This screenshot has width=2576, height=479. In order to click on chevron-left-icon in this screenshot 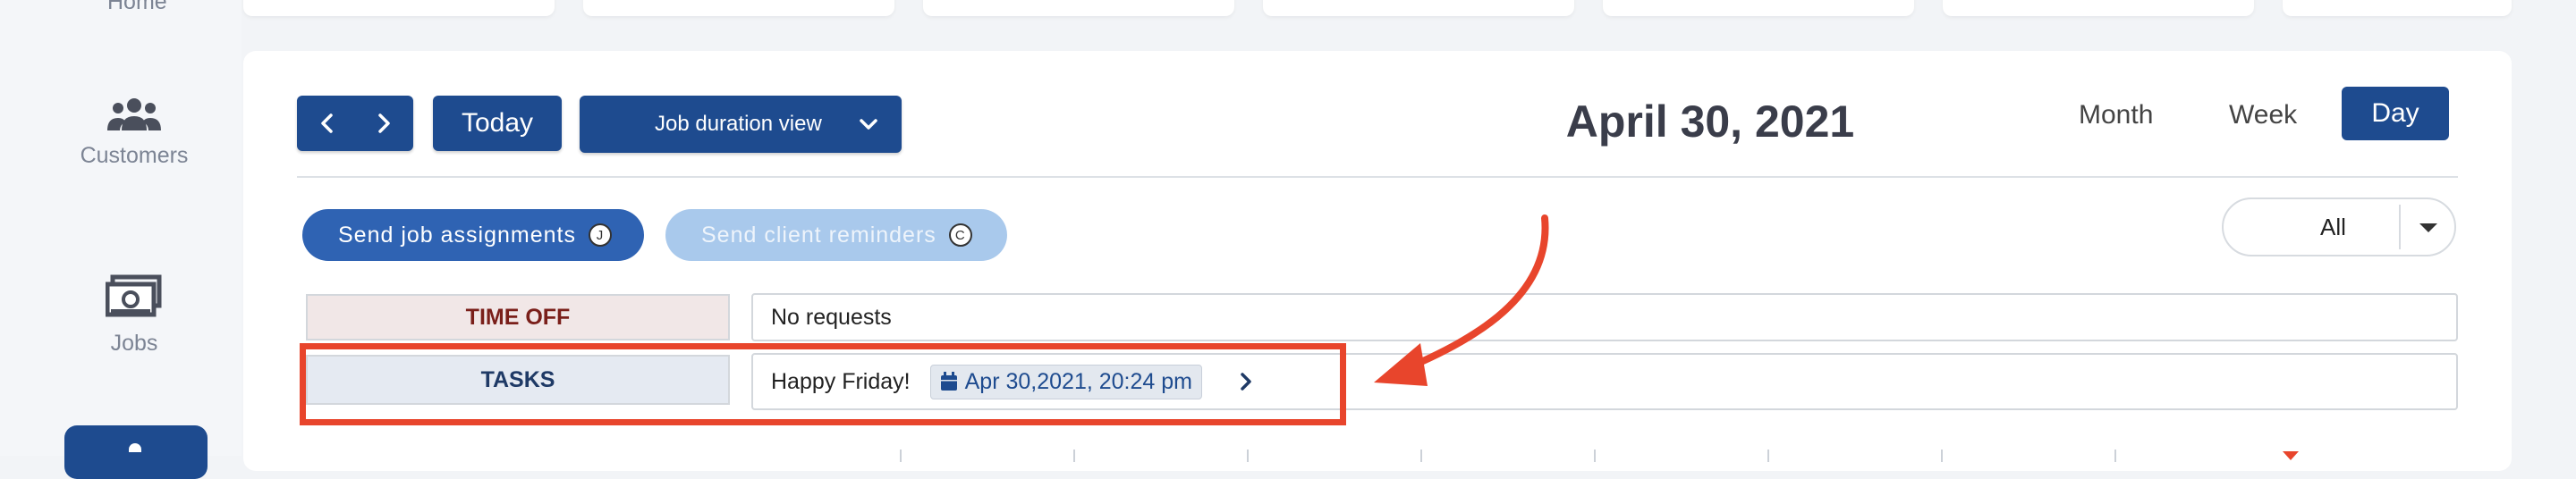, I will do `click(326, 123)`.